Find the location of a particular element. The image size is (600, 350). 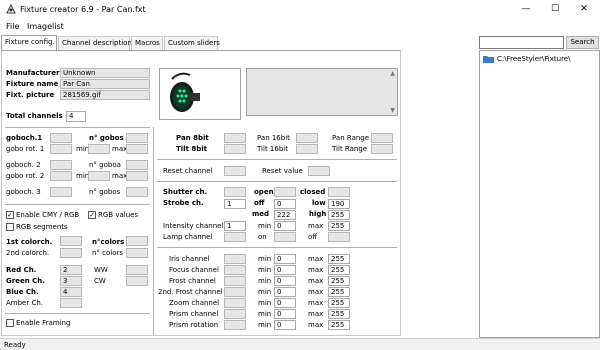

intensity-max-field: 255 is located at coordinates (339, 226).